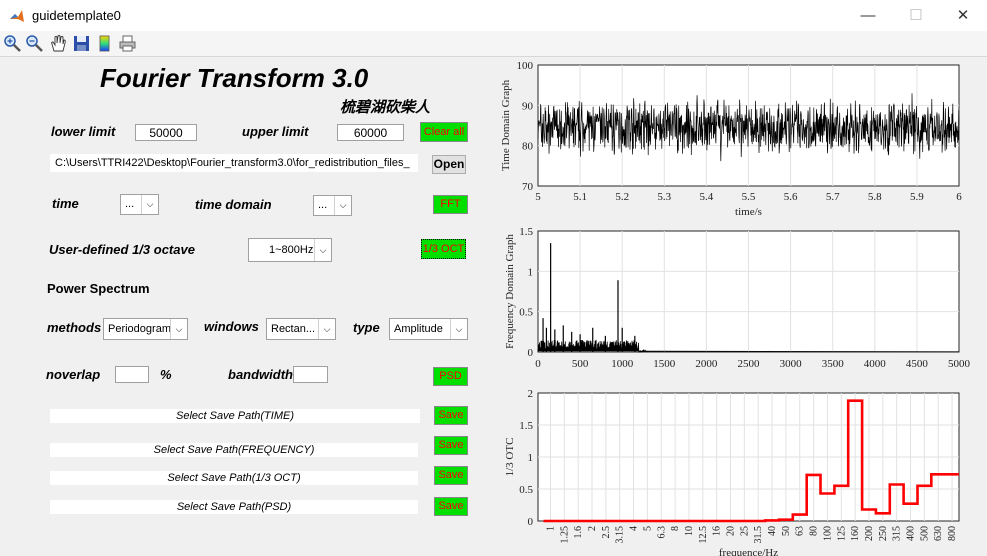 The height and width of the screenshot is (556, 987). Describe the element at coordinates (528, 147) in the screenshot. I see `y-tick-label: 80` at that location.